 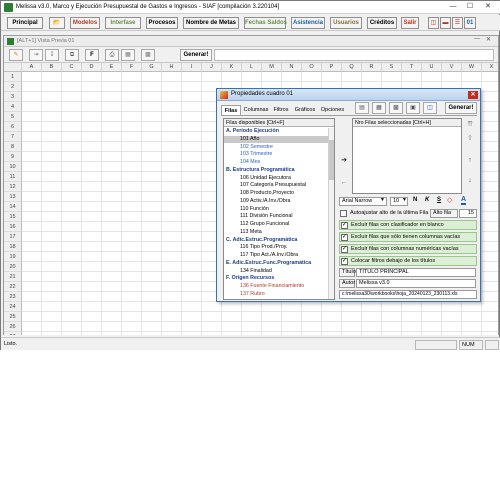 What do you see at coordinates (276, 148) in the screenshot?
I see `row-field-item: 102 Semestre` at bounding box center [276, 148].